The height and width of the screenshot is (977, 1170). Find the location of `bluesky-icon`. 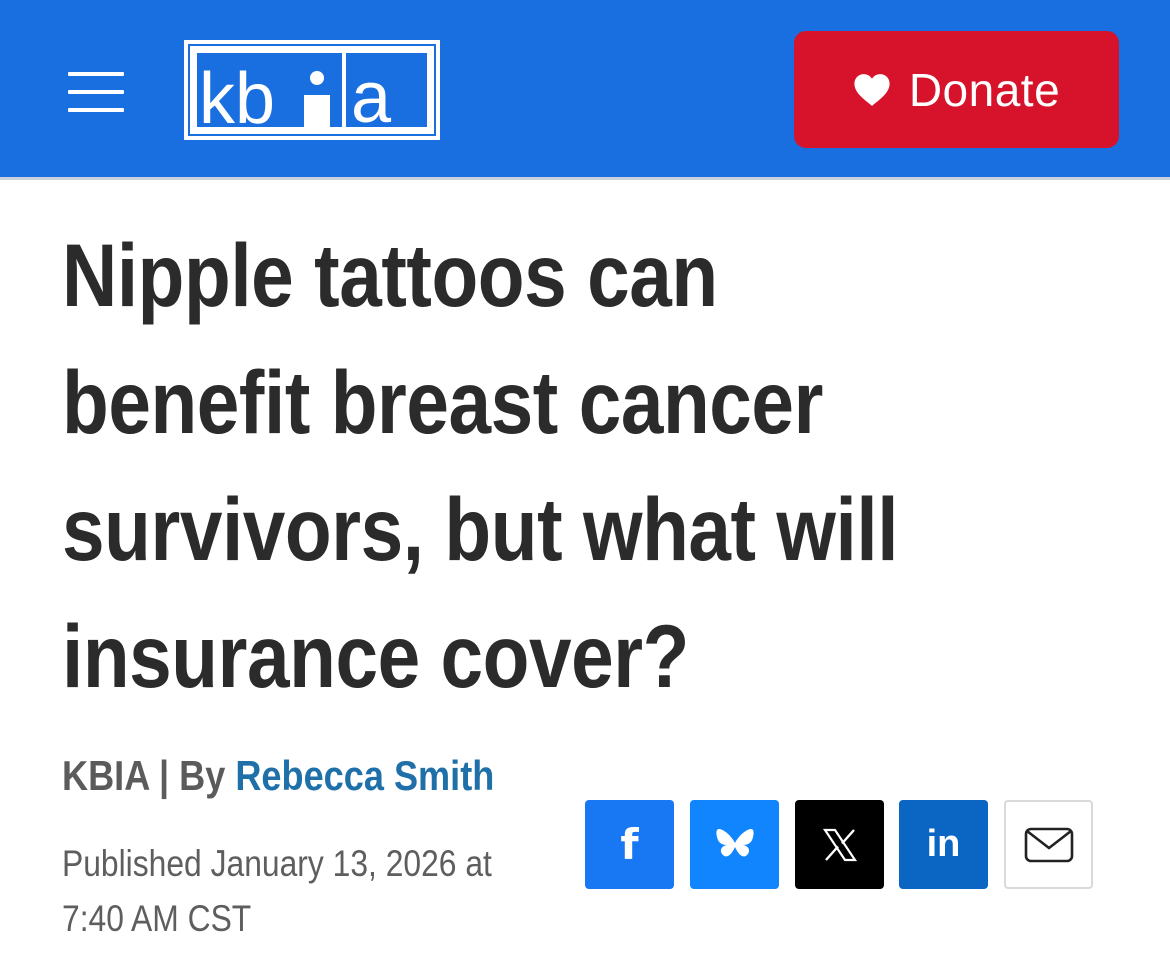

bluesky-icon is located at coordinates (734, 842).